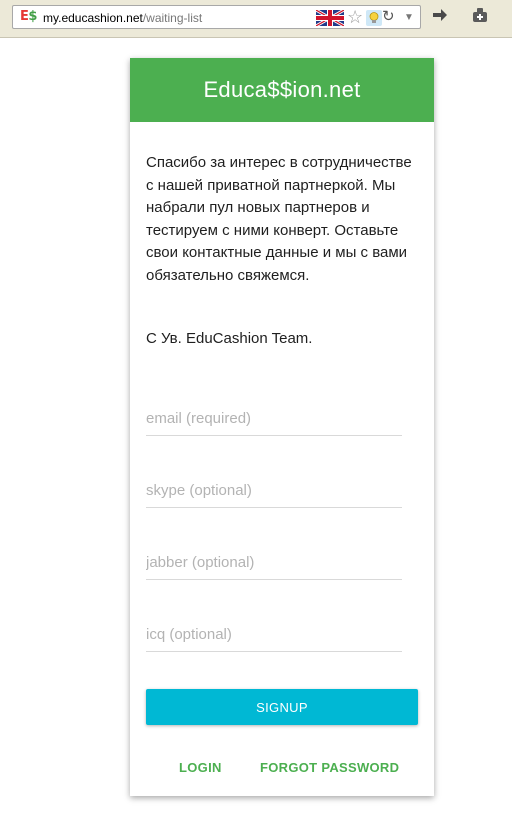  What do you see at coordinates (216, 17) in the screenshot?
I see `address-bar: E$ my.educashion.net/waiting-list ☆ ↻ ▼` at bounding box center [216, 17].